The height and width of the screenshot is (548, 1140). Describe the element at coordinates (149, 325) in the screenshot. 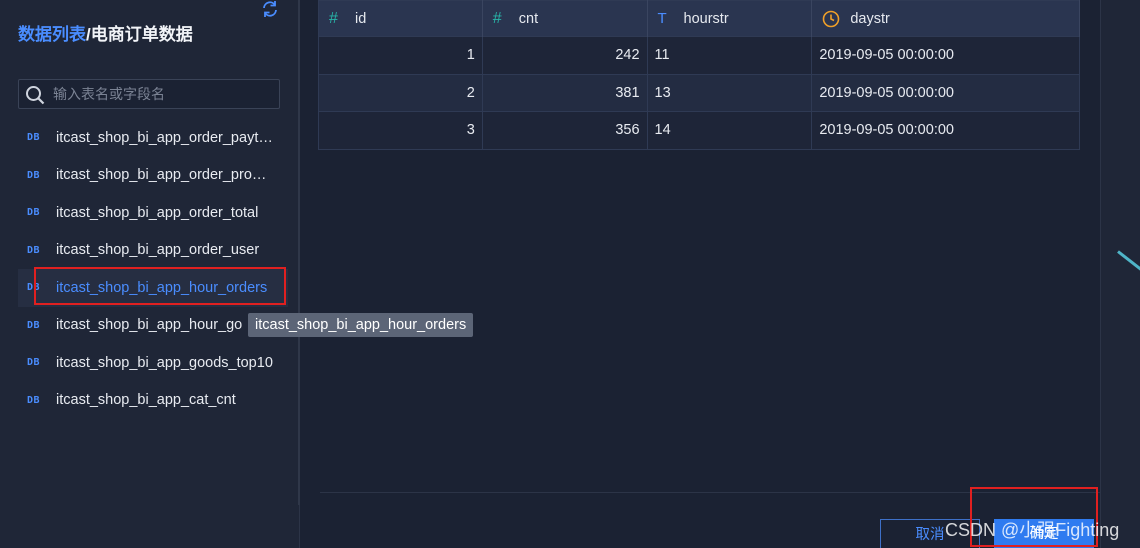

I see `table-item-label: itcast_shop_bi_app_hour_go` at that location.